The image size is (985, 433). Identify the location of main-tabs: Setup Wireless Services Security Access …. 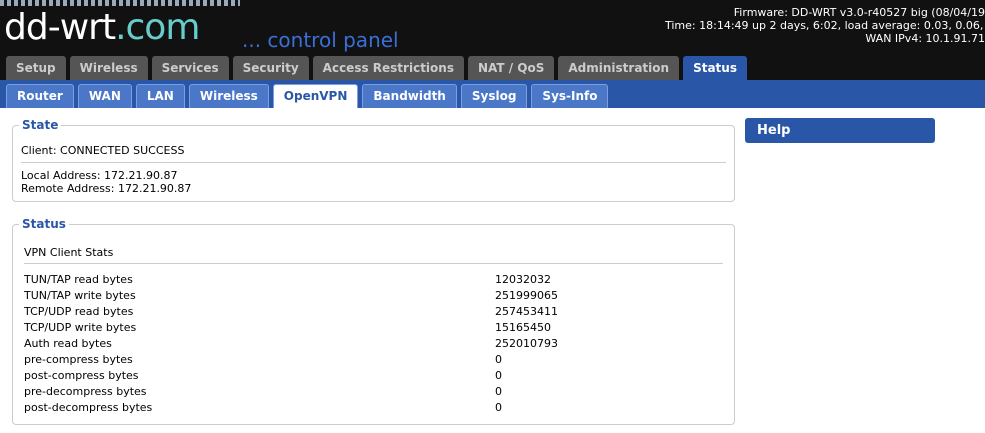
(378, 68).